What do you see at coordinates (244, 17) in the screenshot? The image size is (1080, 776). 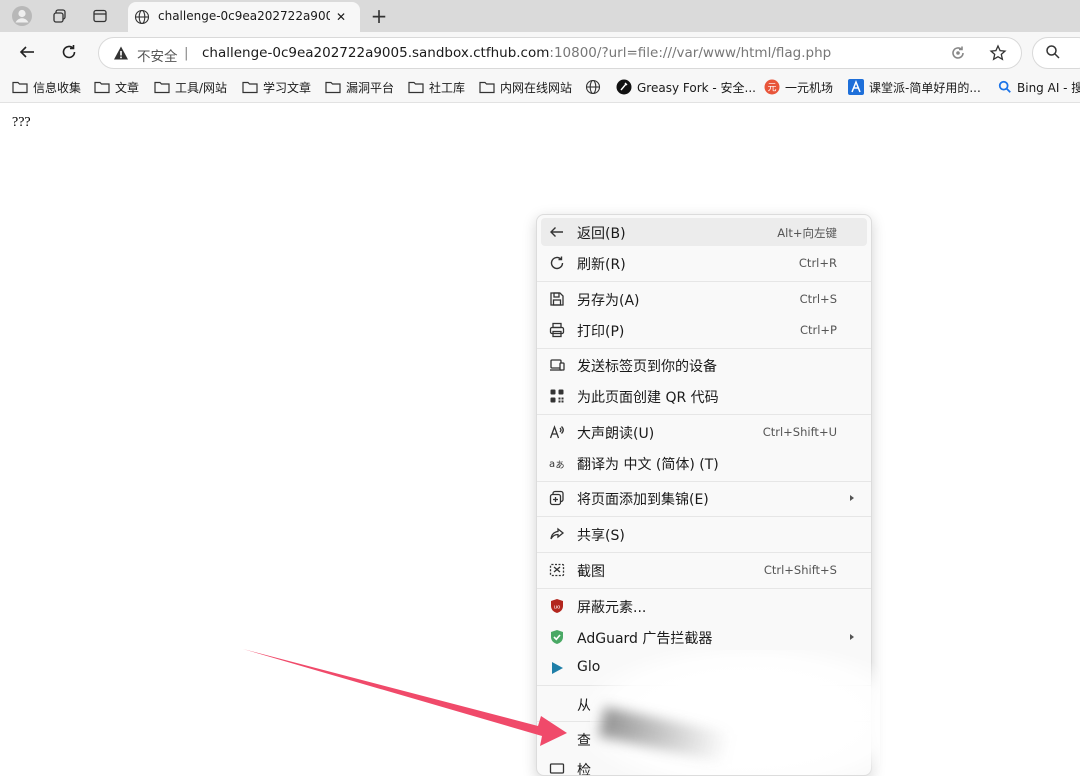 I see `active-tab: challenge-0c9ea202722a9005.sandbox ✕` at bounding box center [244, 17].